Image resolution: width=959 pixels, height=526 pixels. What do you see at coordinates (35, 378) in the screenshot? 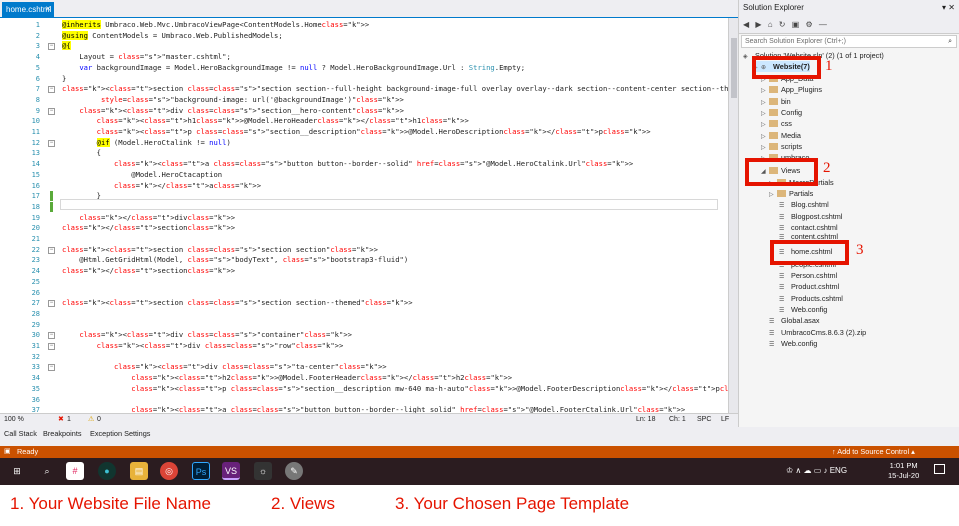
I see `line-number: 34` at bounding box center [35, 378].